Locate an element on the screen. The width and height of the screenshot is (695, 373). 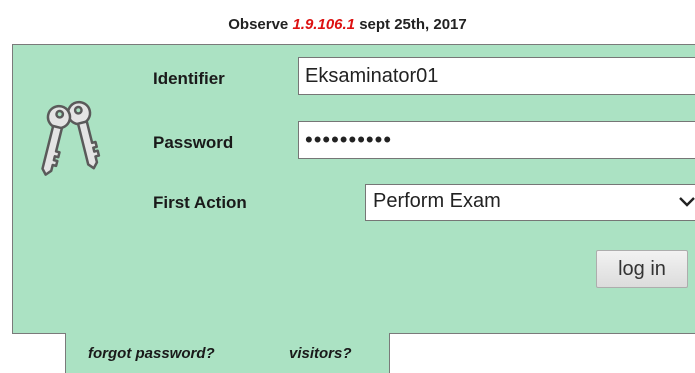
app-name: Observe is located at coordinates (258, 24).